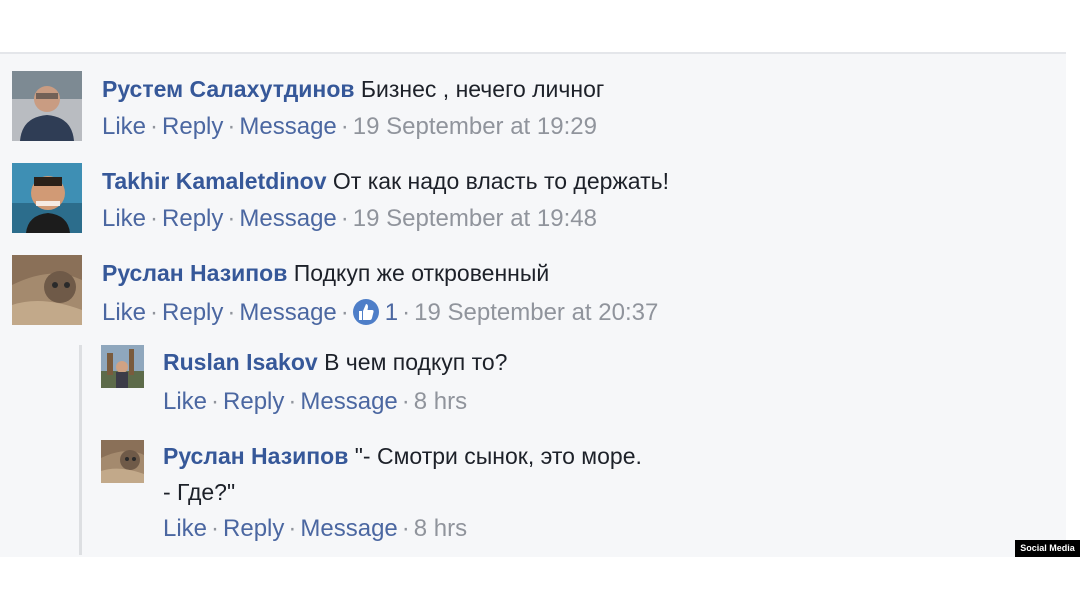 Image resolution: width=1080 pixels, height=608 pixels. What do you see at coordinates (475, 218) in the screenshot?
I see `comment-timestamp: 19 September at 19:48` at bounding box center [475, 218].